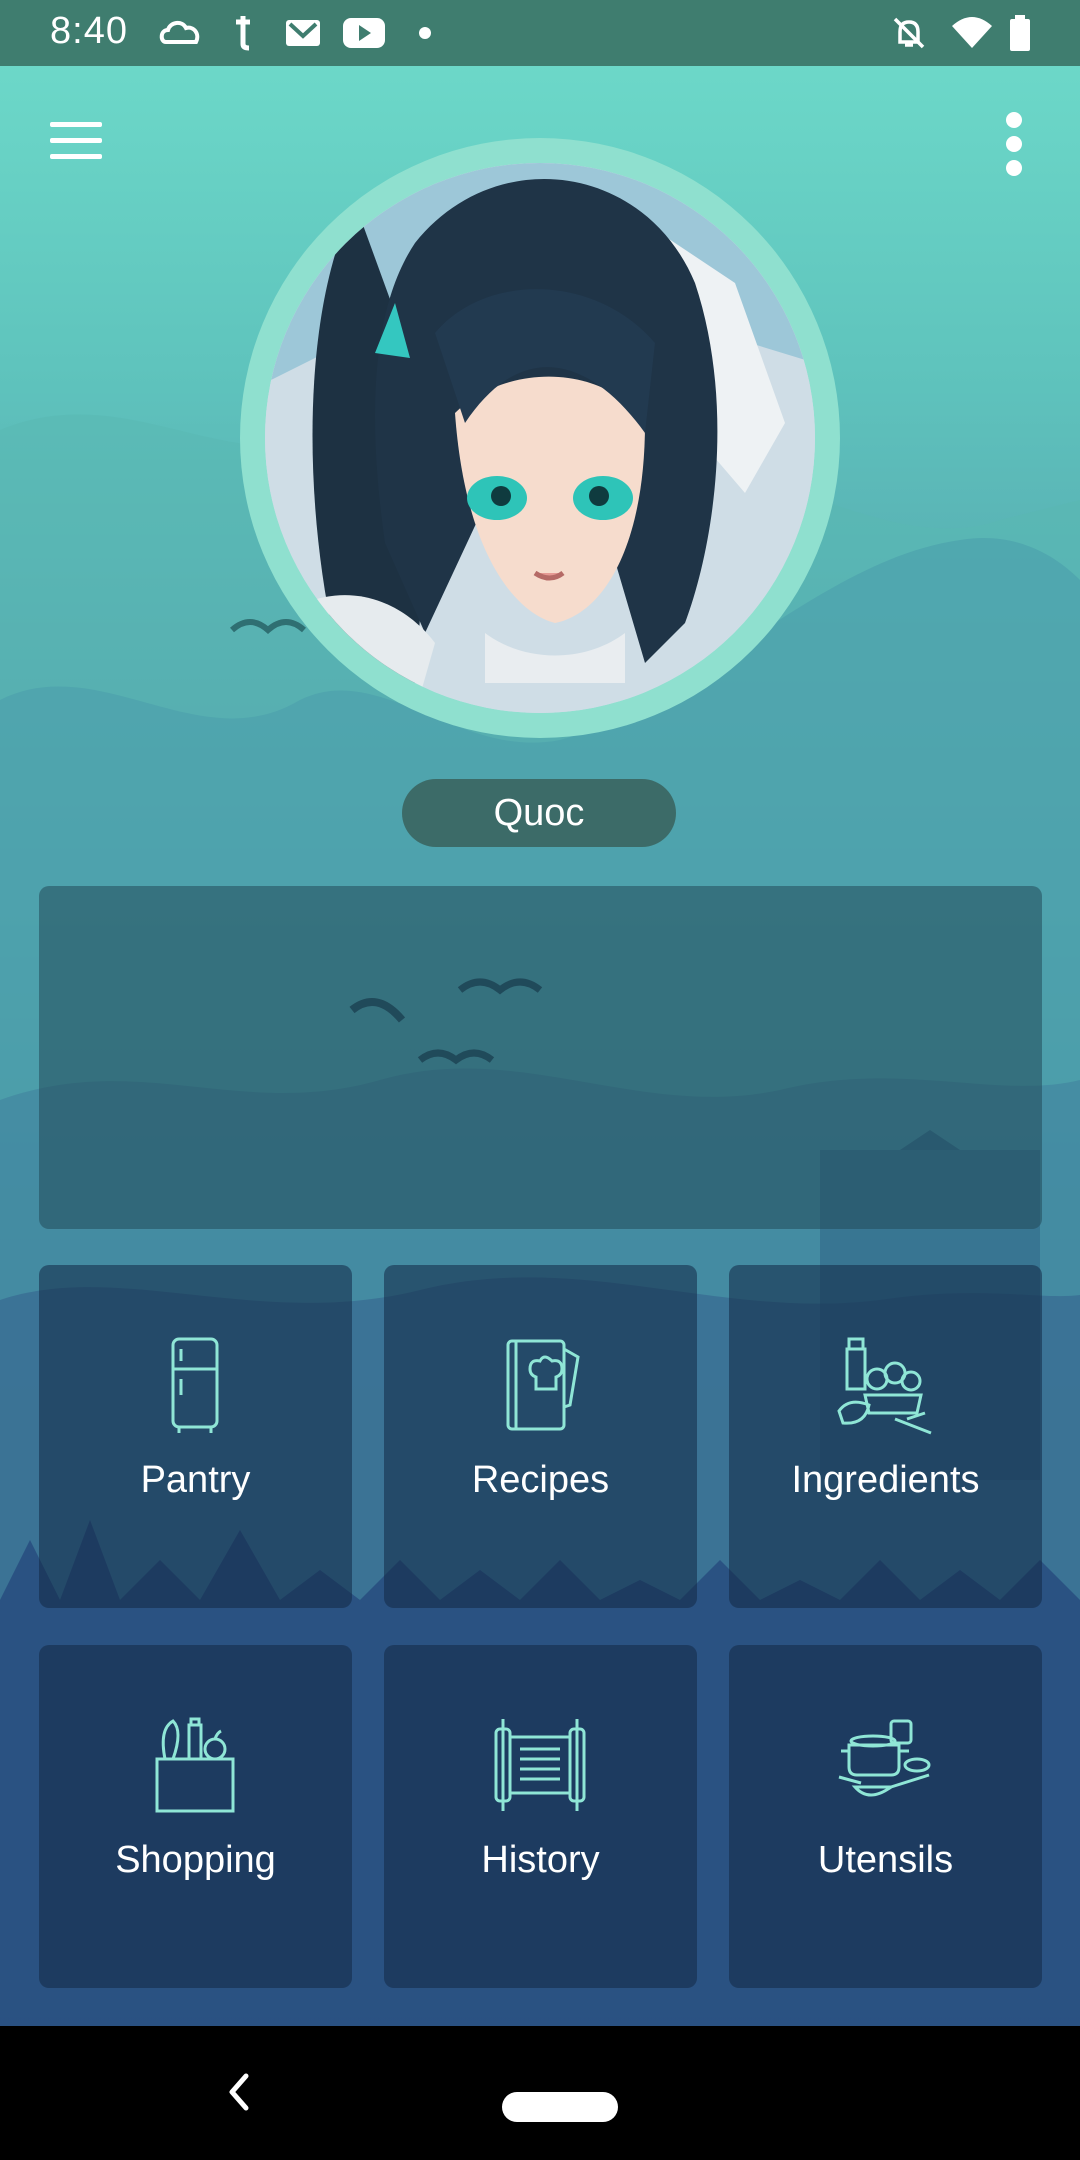  What do you see at coordinates (539, 813) in the screenshot?
I see `profile-name: Quoc` at bounding box center [539, 813].